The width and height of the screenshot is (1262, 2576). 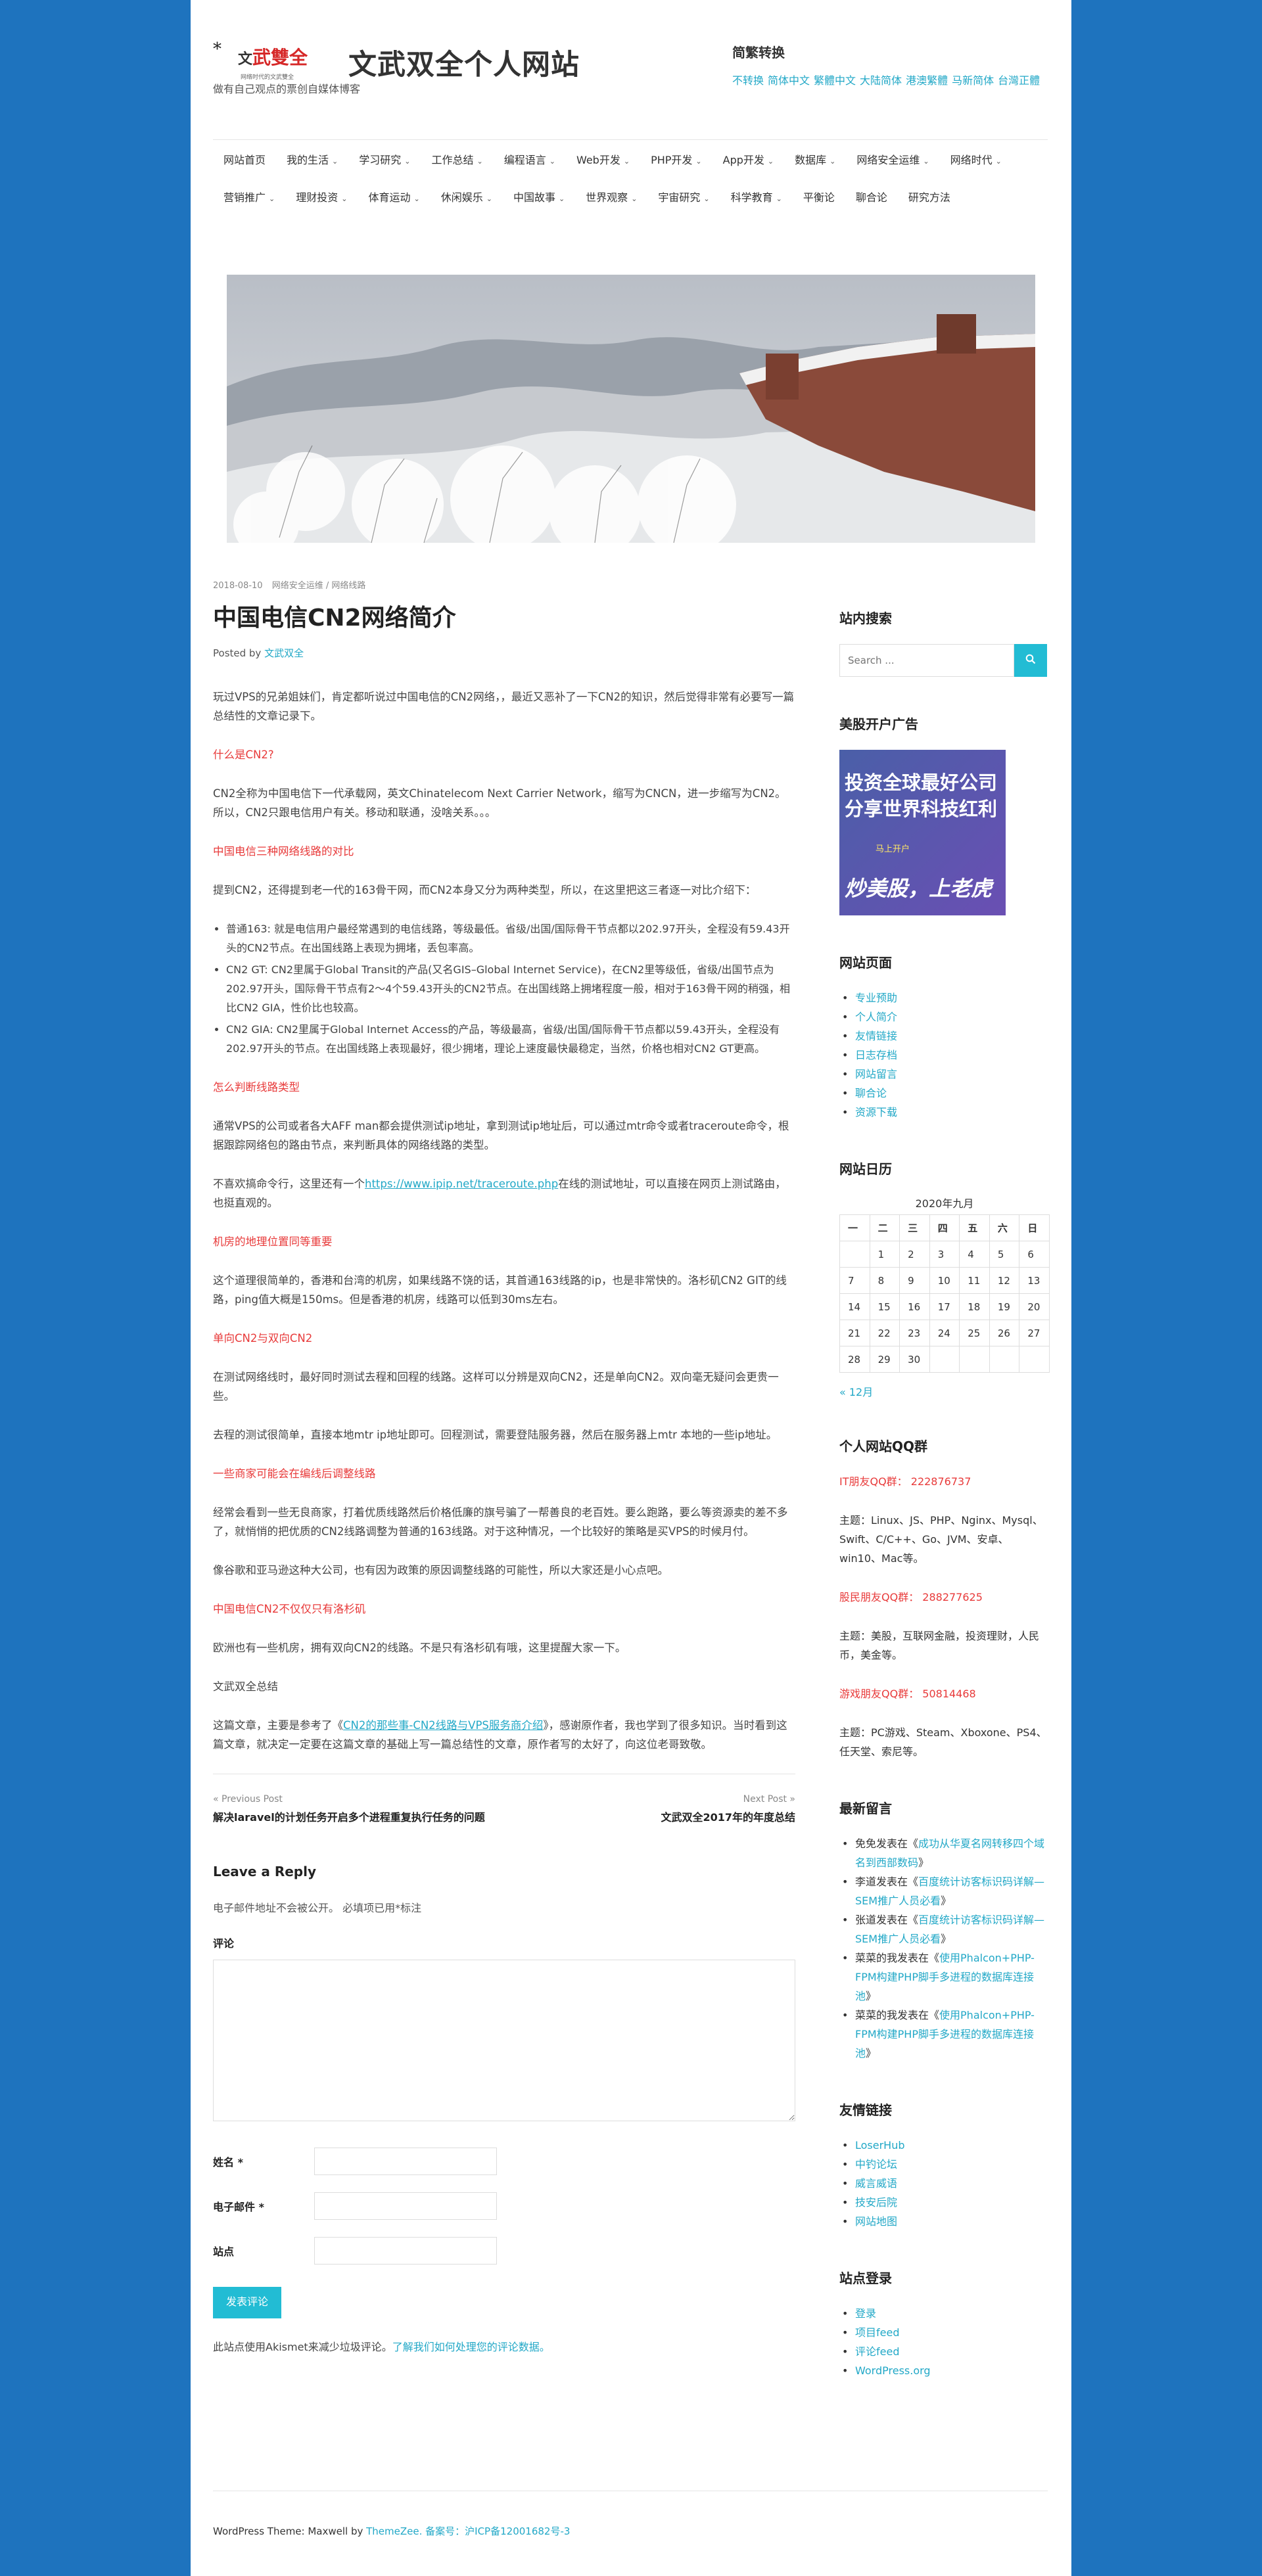 I want to click on nav-item: Web开发 ⌄, so click(x=603, y=160).